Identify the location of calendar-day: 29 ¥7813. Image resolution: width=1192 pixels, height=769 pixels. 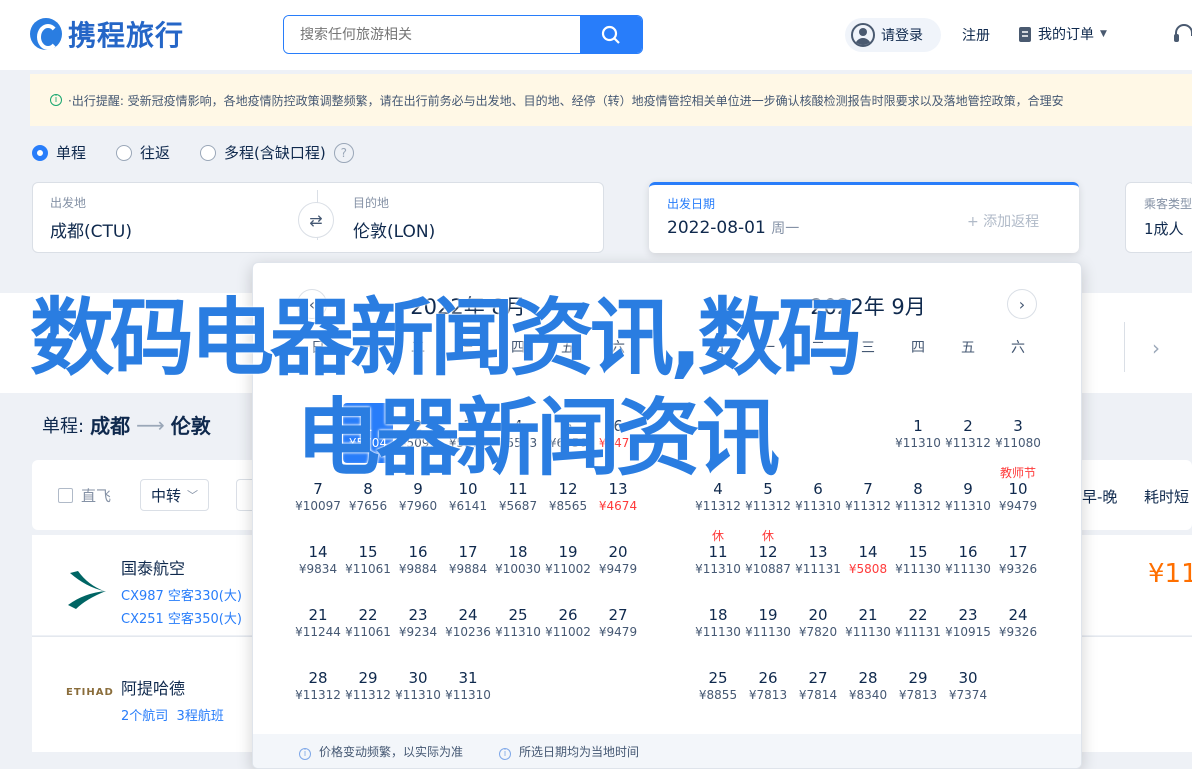
(918, 685).